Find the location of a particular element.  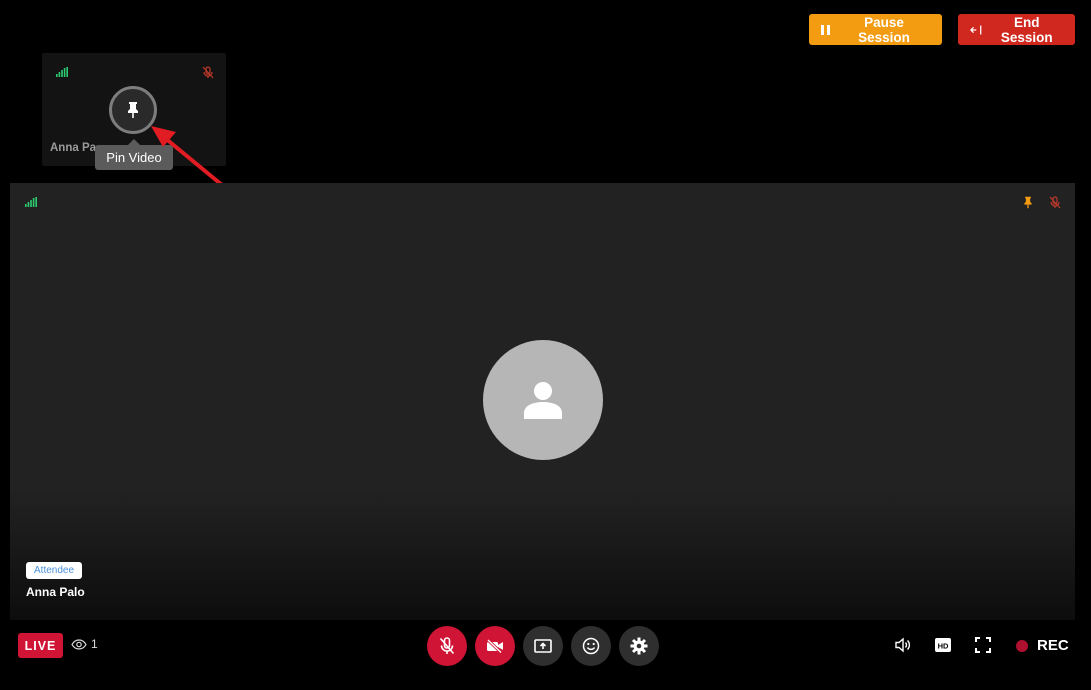

avatar-person-icon is located at coordinates (543, 400).